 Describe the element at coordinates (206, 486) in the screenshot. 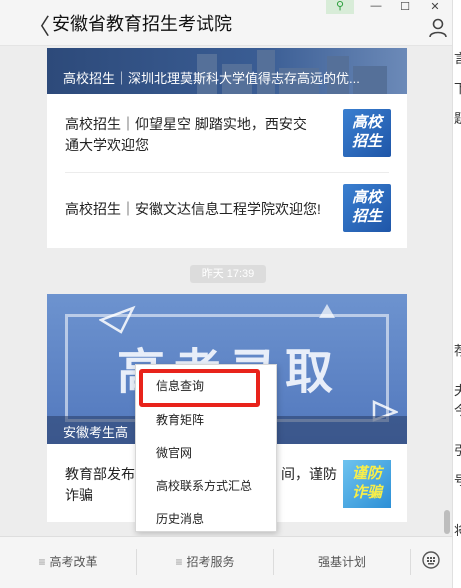

I see `menu-item-college-contacts: 高校联系方式汇总` at that location.